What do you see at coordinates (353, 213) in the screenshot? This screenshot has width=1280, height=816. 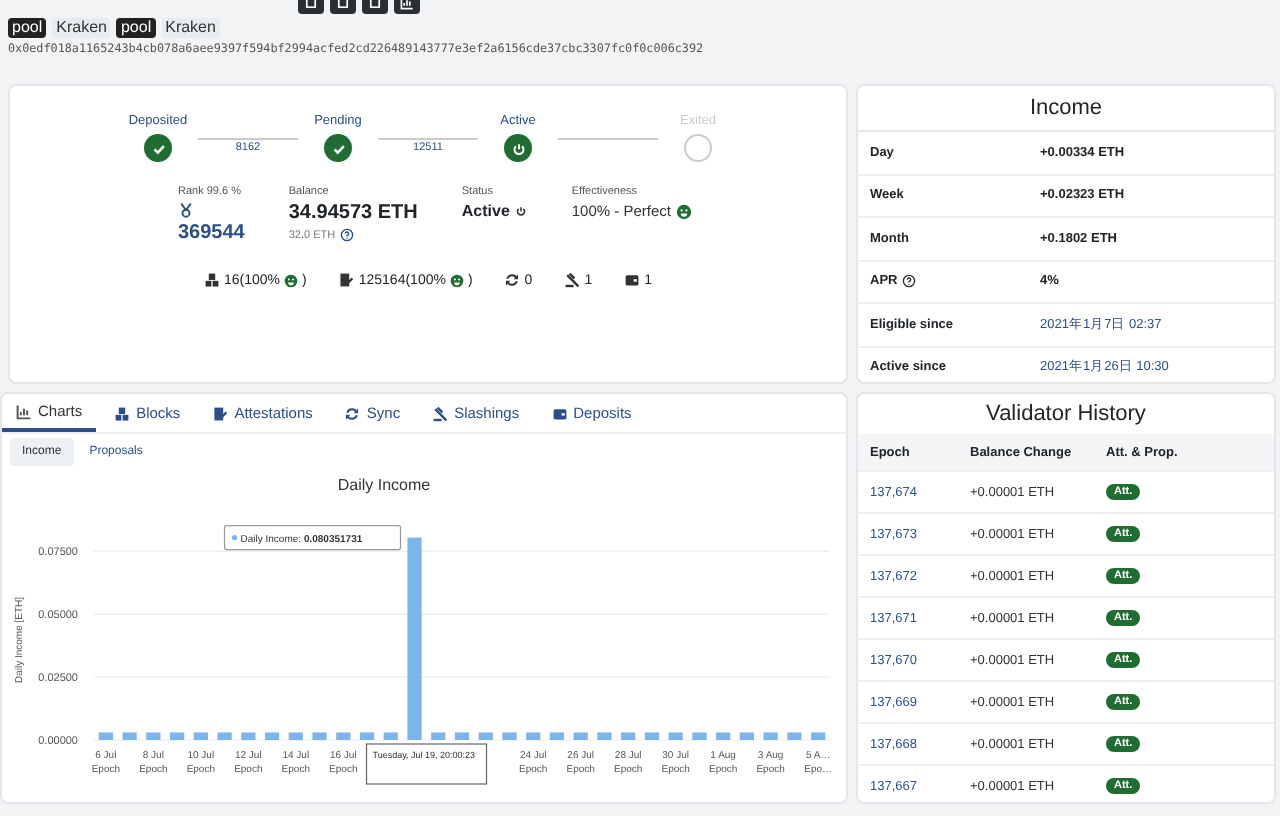 I see `balance-value: 34.94573 ETH` at bounding box center [353, 213].